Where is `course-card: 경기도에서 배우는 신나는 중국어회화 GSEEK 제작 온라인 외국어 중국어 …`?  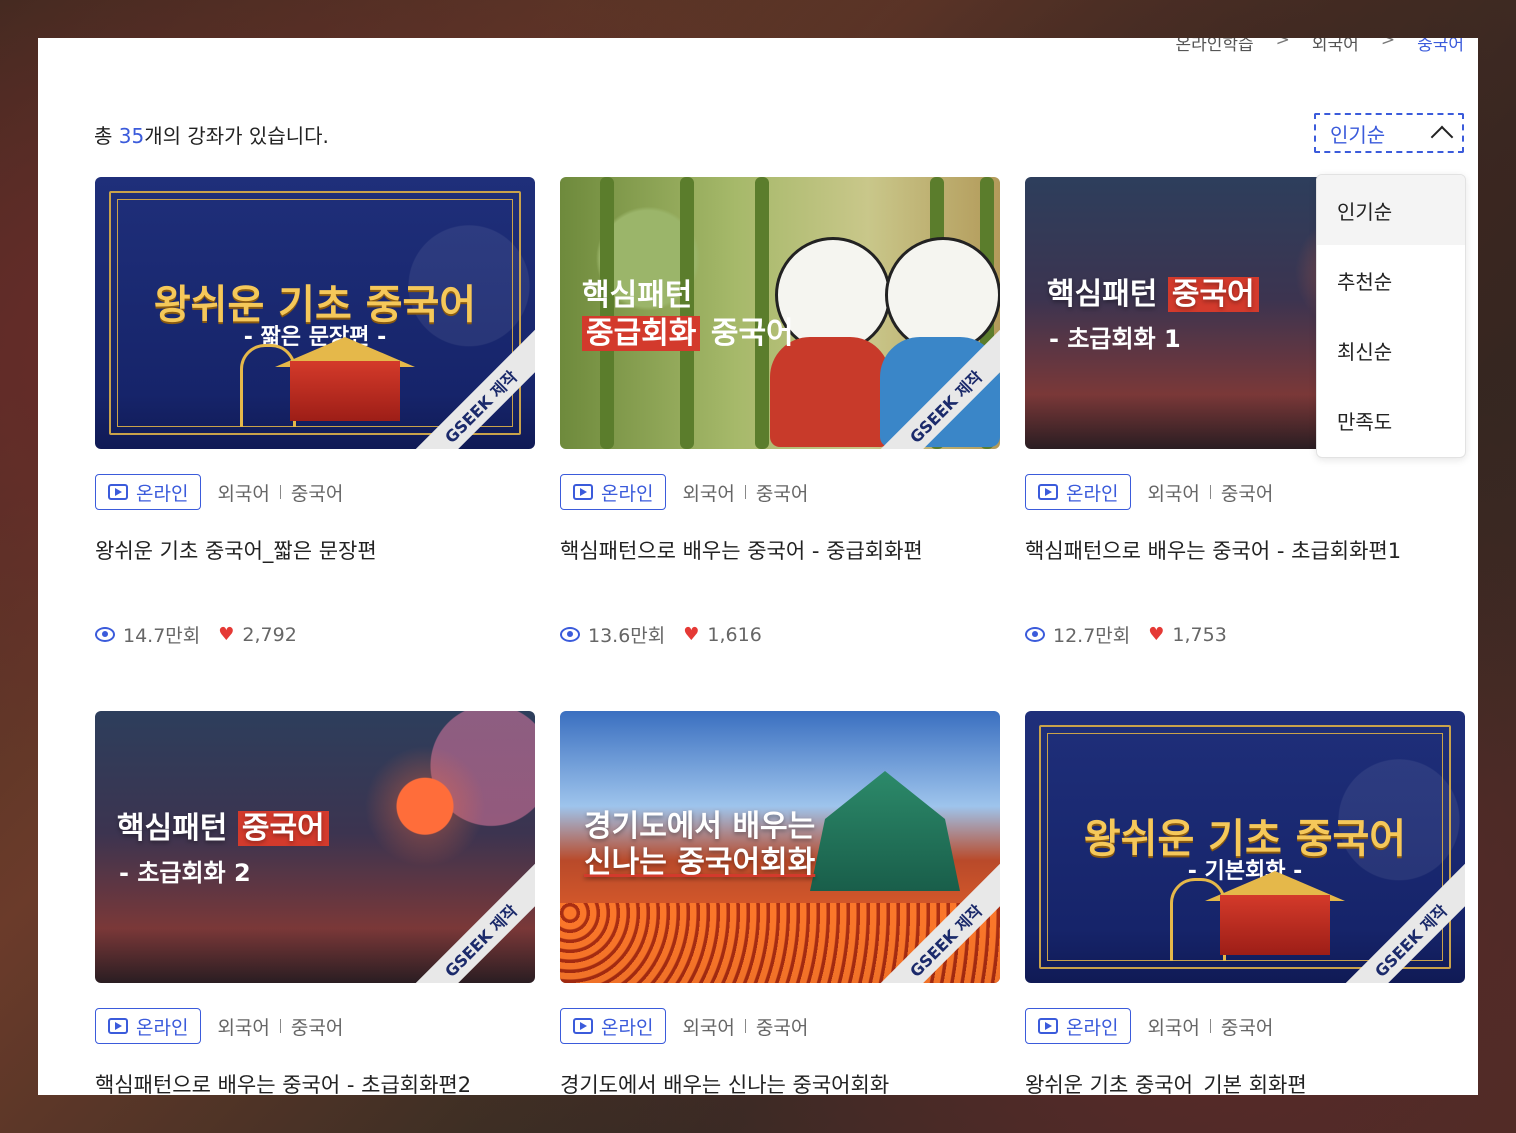
course-card: 경기도에서 배우는 신나는 중국어회화 GSEEK 제작 온라인 외국어 중국어 … is located at coordinates (780, 903).